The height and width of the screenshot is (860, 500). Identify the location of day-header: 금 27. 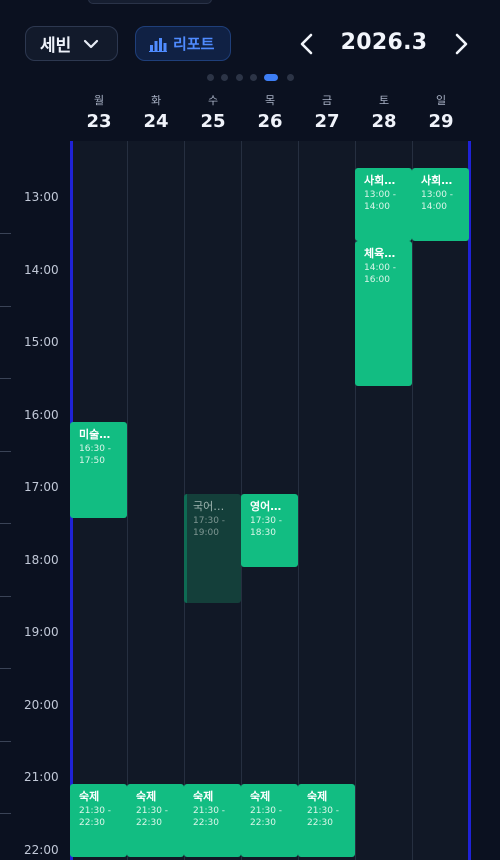
(327, 113).